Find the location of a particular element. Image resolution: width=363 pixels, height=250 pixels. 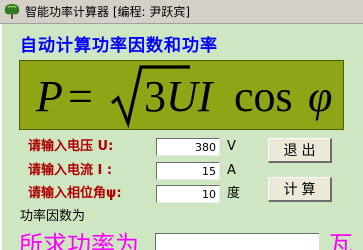

power-unit: 瓦 is located at coordinates (341, 240).